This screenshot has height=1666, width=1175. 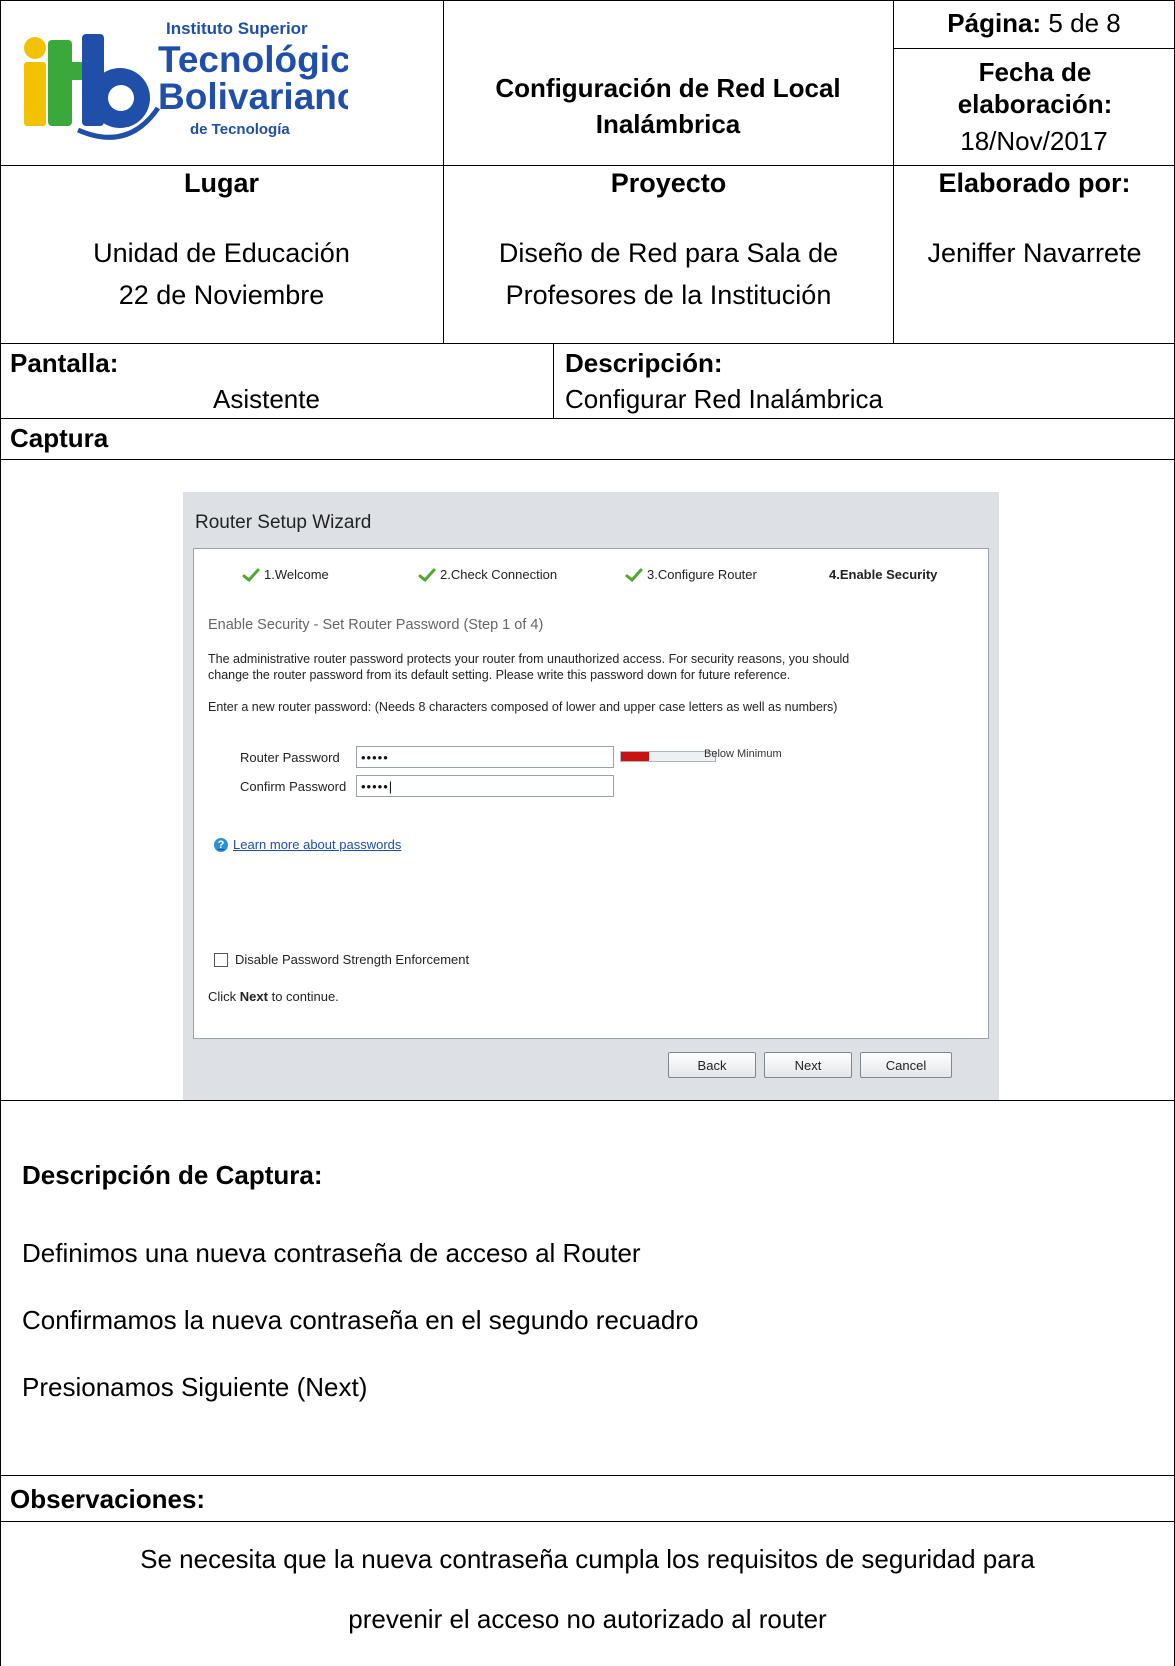 What do you see at coordinates (668, 253) in the screenshot?
I see `proyecto-value-line1: Diseño de Red para Sala de` at bounding box center [668, 253].